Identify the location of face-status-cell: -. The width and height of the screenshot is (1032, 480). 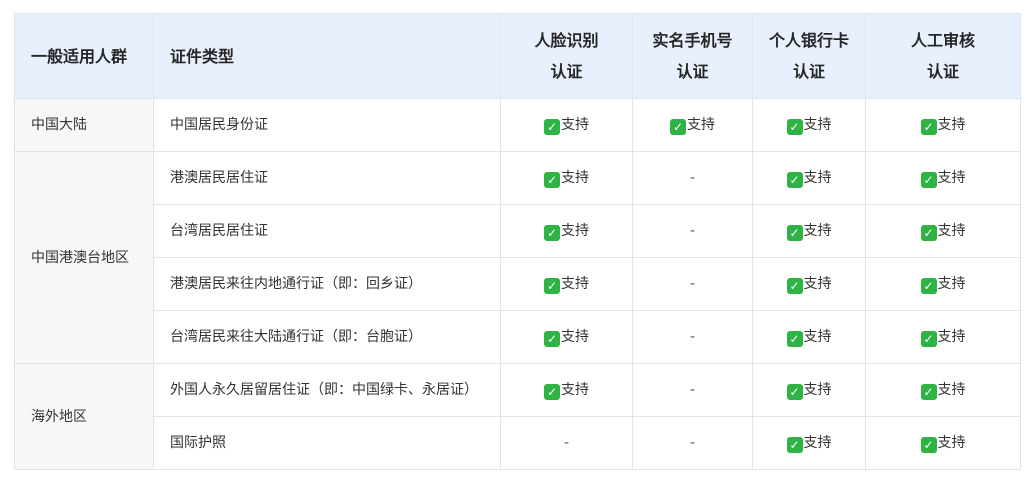
(566, 443).